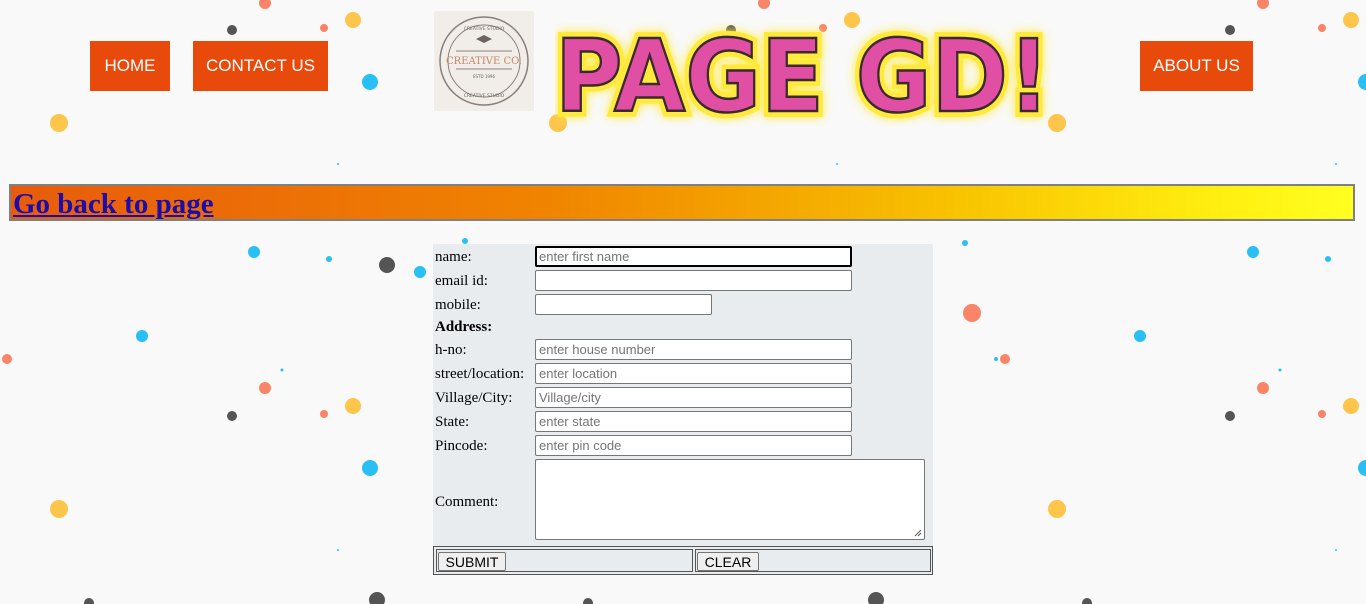 The image size is (1366, 604). Describe the element at coordinates (451, 350) in the screenshot. I see `hno-label: h-no:` at that location.